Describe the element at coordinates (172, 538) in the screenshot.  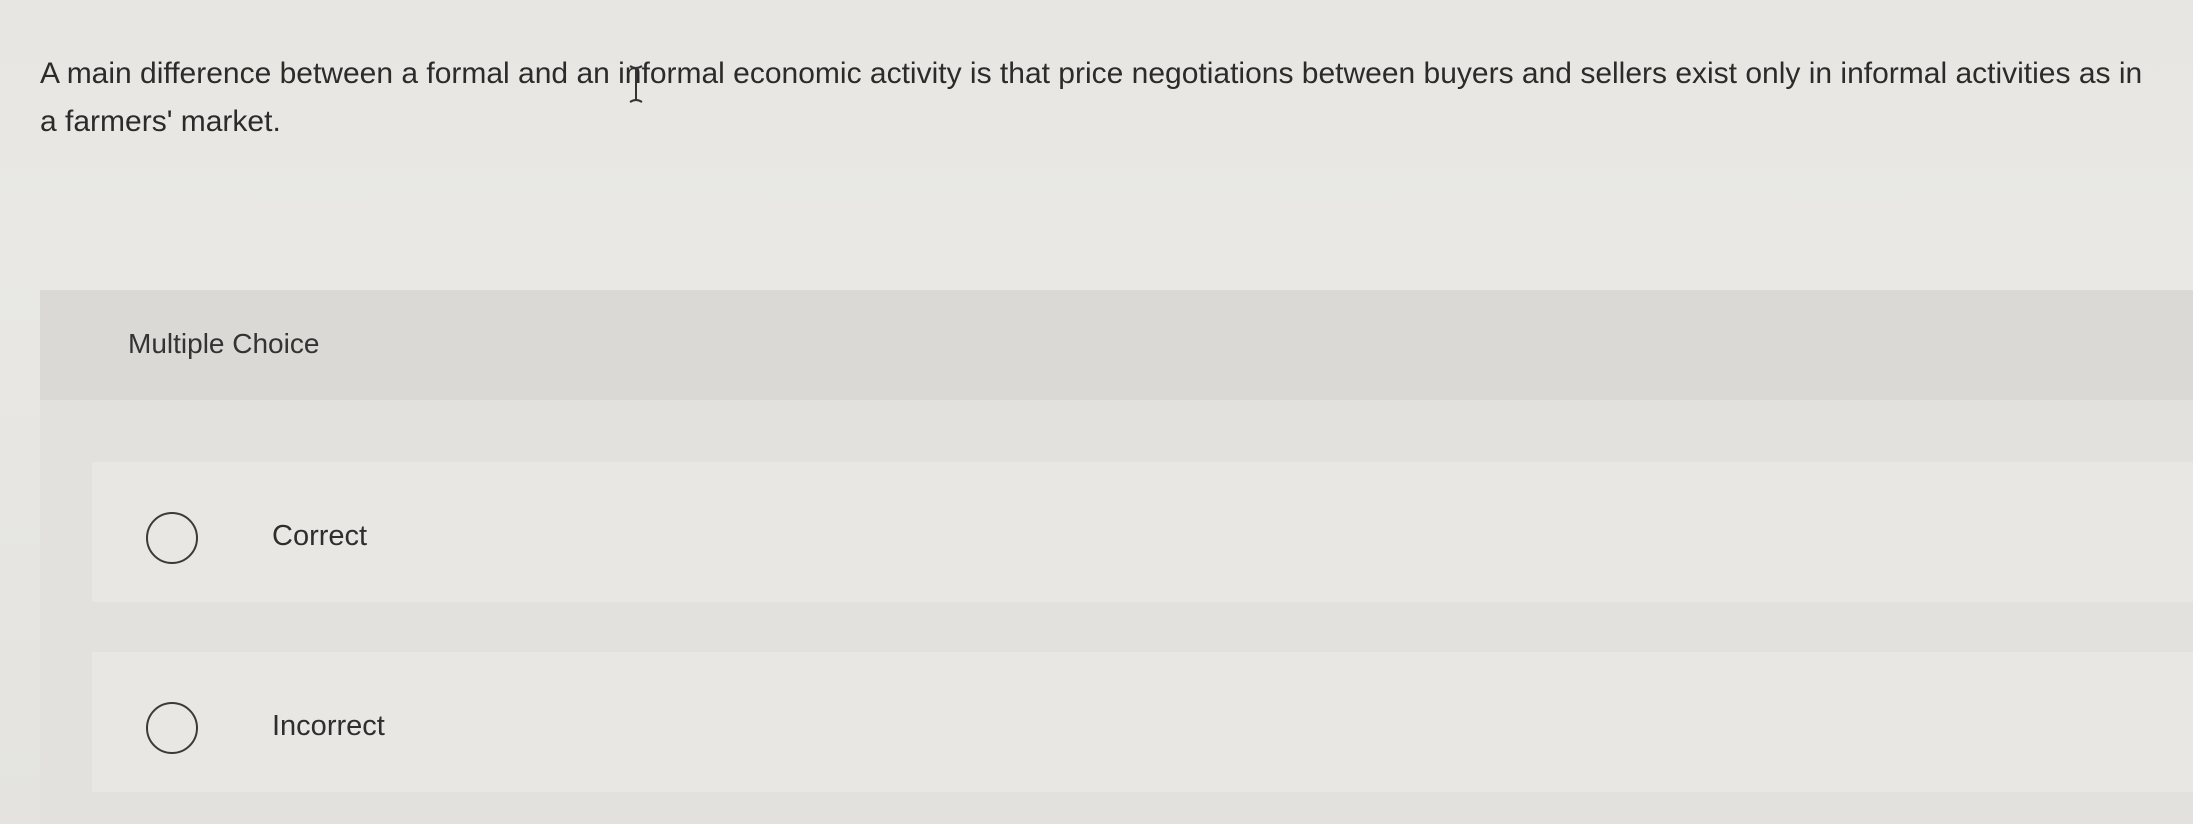
I see `radio-button-correct` at that location.